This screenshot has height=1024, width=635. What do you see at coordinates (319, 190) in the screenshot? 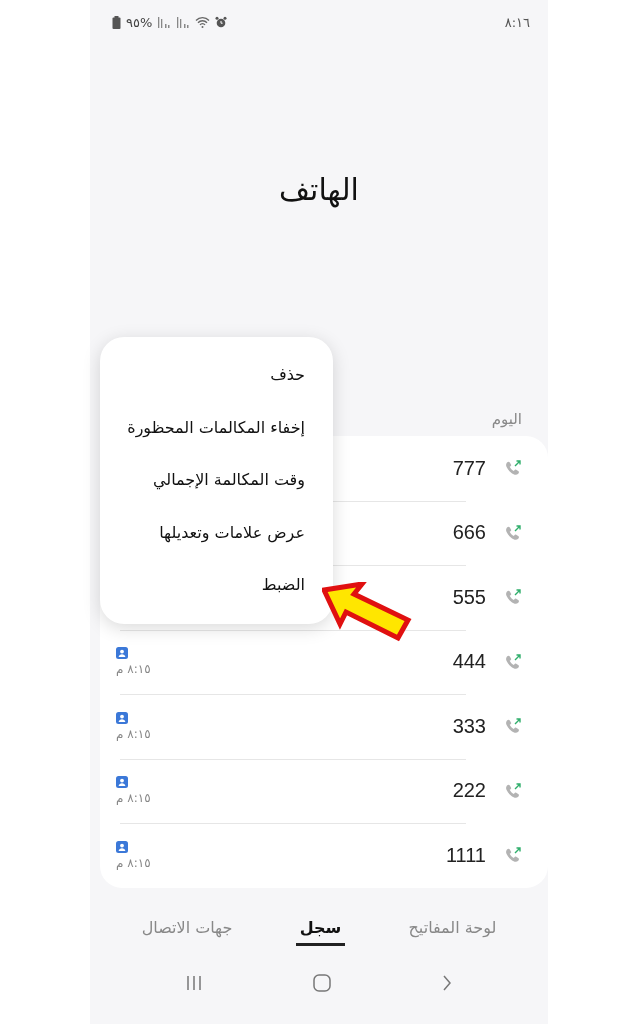
I see `screen-title: الهاتف` at bounding box center [319, 190].